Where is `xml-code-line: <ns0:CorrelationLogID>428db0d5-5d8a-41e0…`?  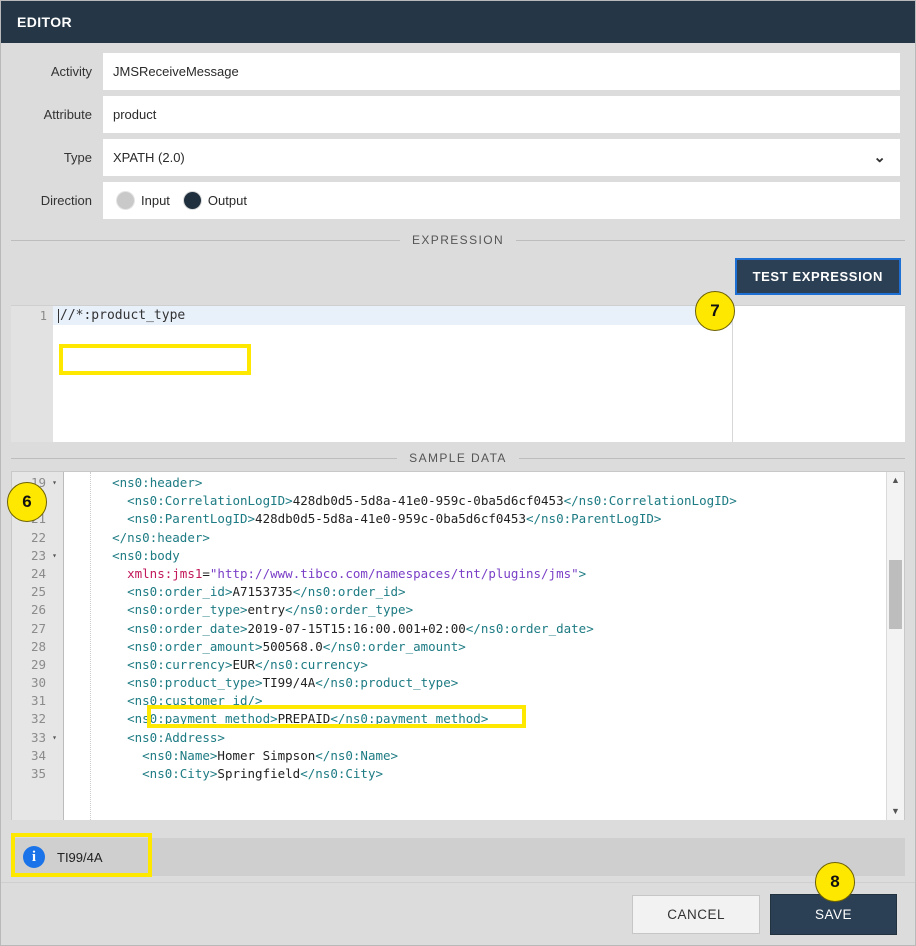 xml-code-line: <ns0:CorrelationLogID>428db0d5-5d8a-41e0… is located at coordinates (432, 501).